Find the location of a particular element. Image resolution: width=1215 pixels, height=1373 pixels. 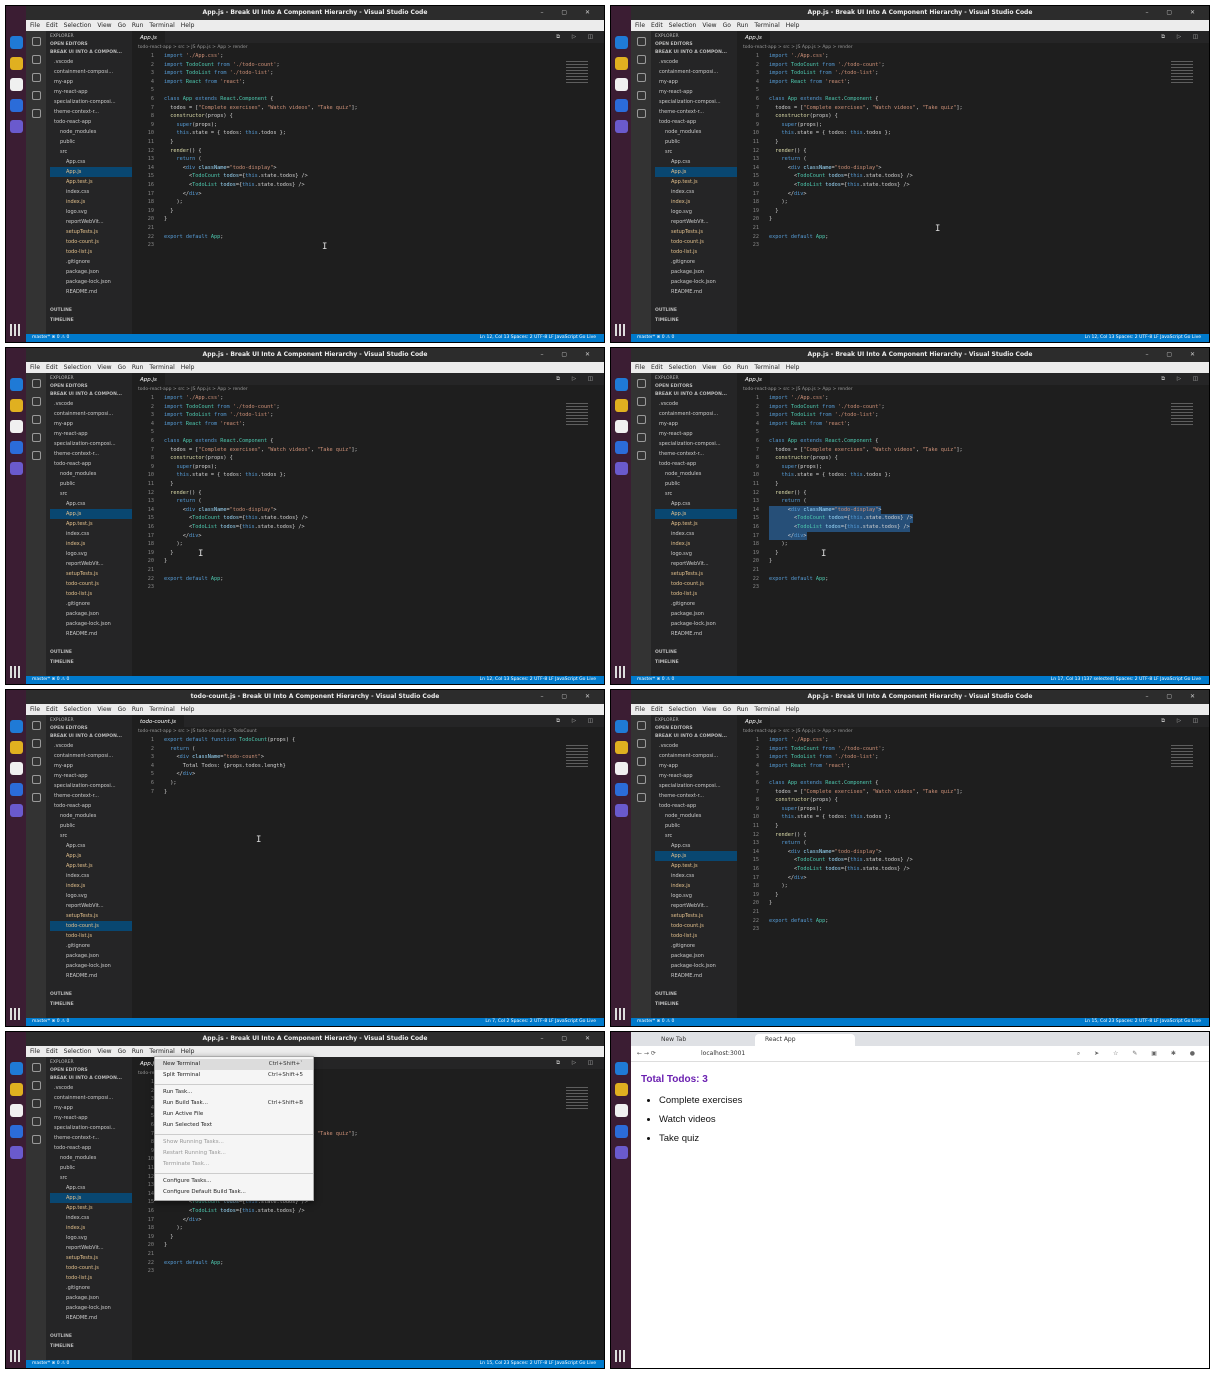

file-tree-item: index.js is located at coordinates (91, 886).